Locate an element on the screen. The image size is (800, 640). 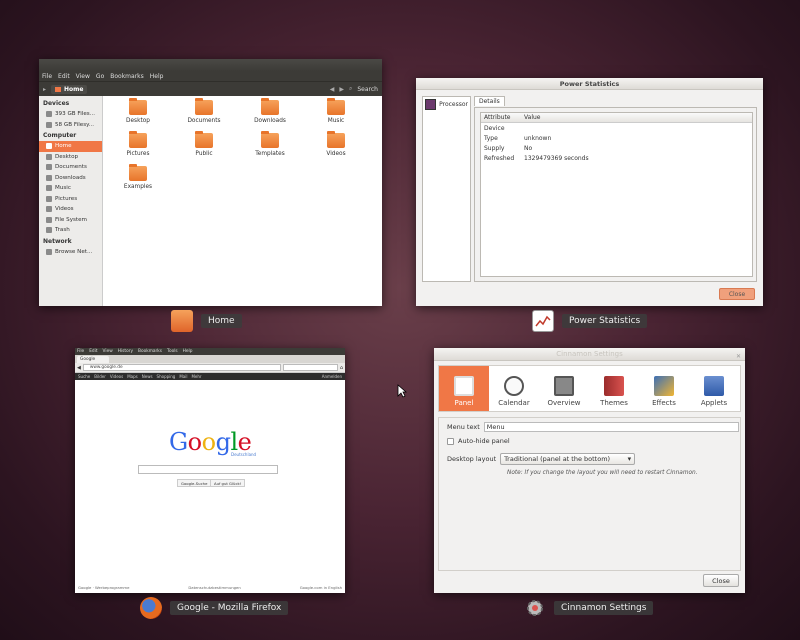
category-panel: Panel is located at coordinates (464, 388).